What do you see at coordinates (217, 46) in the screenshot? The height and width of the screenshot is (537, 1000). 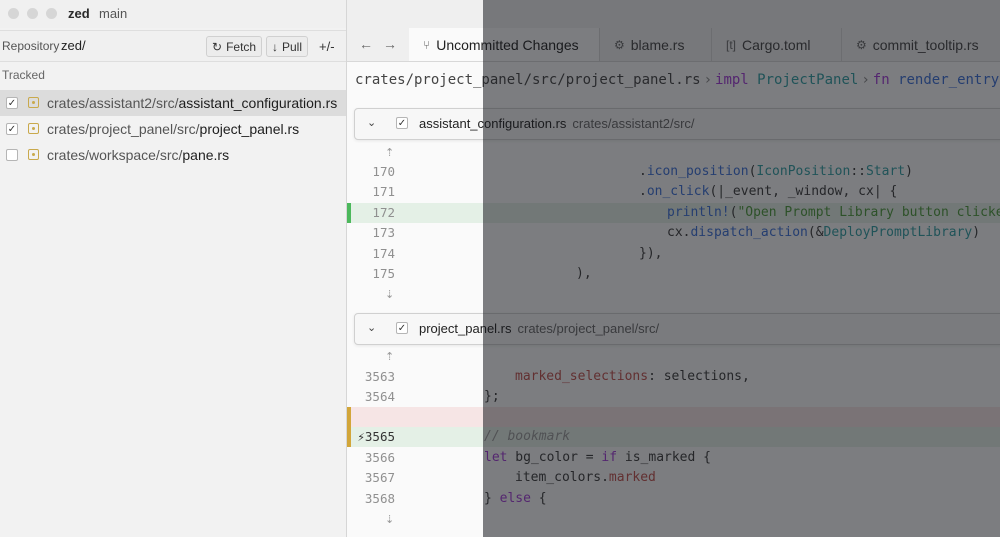 I see `refresh-icon: ↻` at bounding box center [217, 46].